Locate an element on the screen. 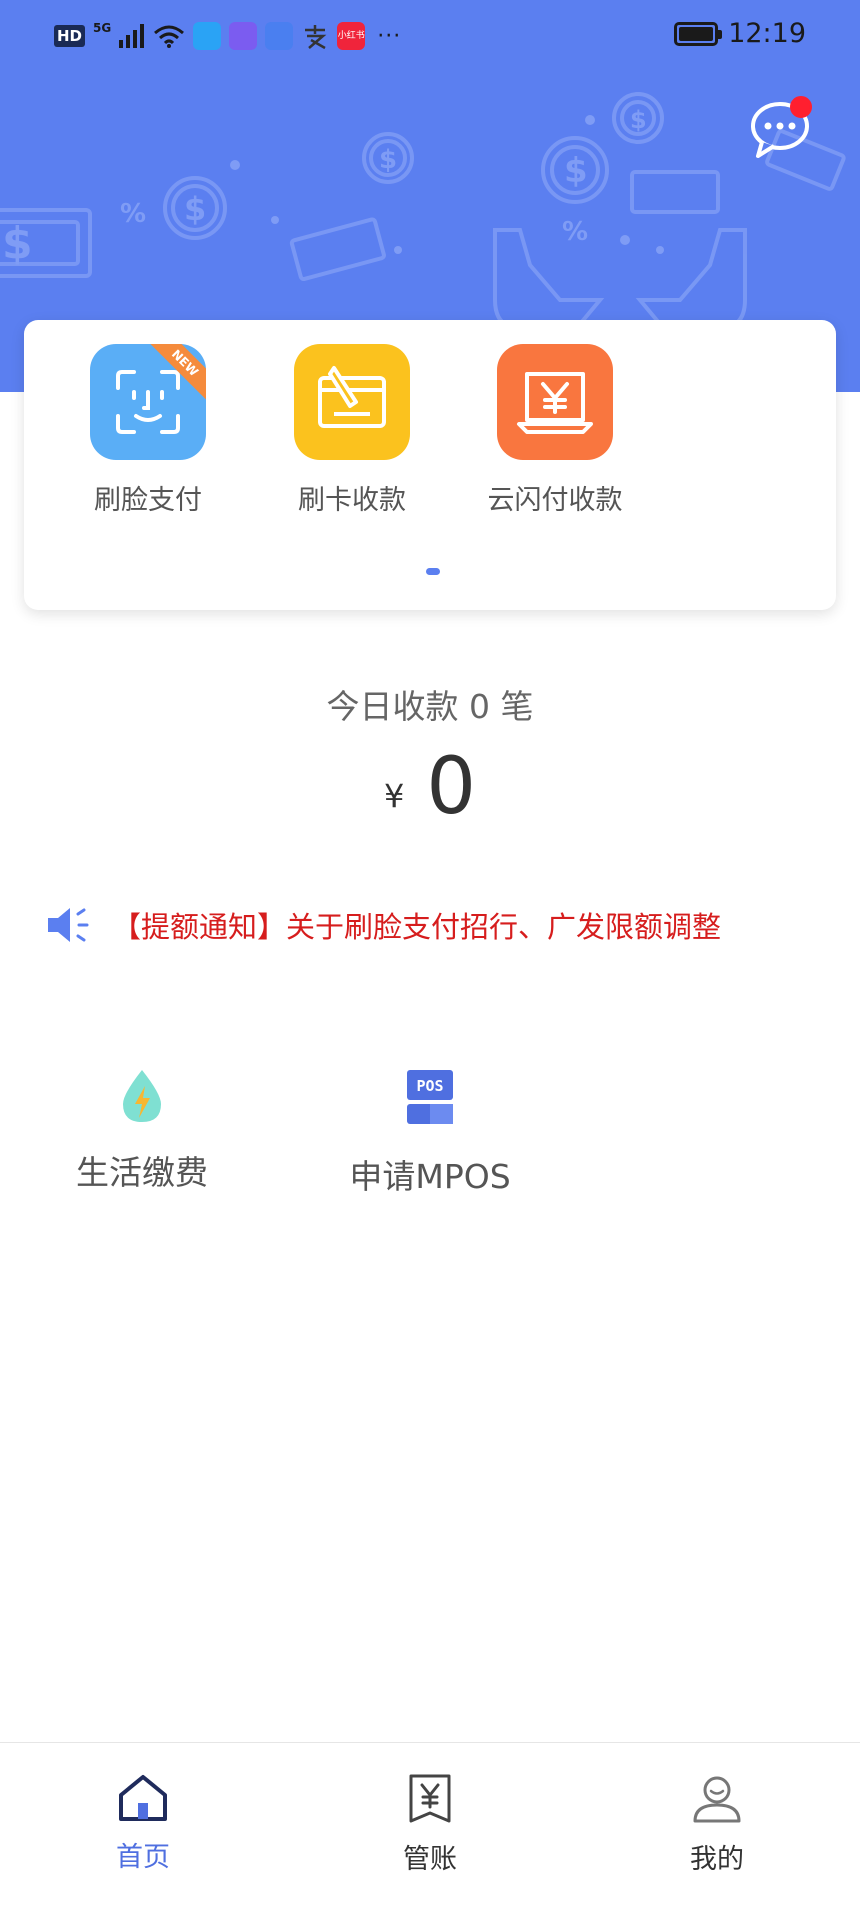 Image resolution: width=860 pixels, height=1911 pixels. amount-value: 0 is located at coordinates (451, 787).